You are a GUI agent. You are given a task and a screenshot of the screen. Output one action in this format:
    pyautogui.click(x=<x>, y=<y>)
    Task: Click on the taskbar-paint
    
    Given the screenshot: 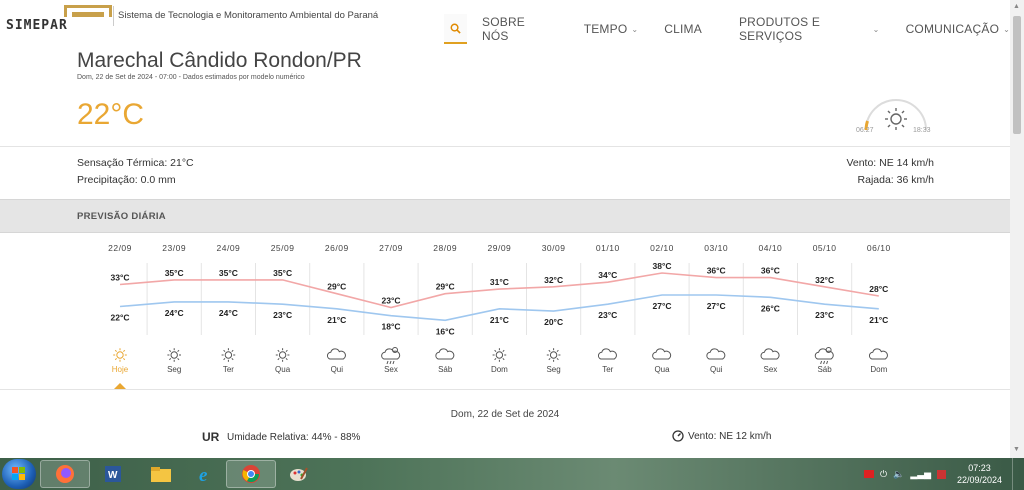 What is the action you would take?
    pyautogui.click(x=299, y=474)
    